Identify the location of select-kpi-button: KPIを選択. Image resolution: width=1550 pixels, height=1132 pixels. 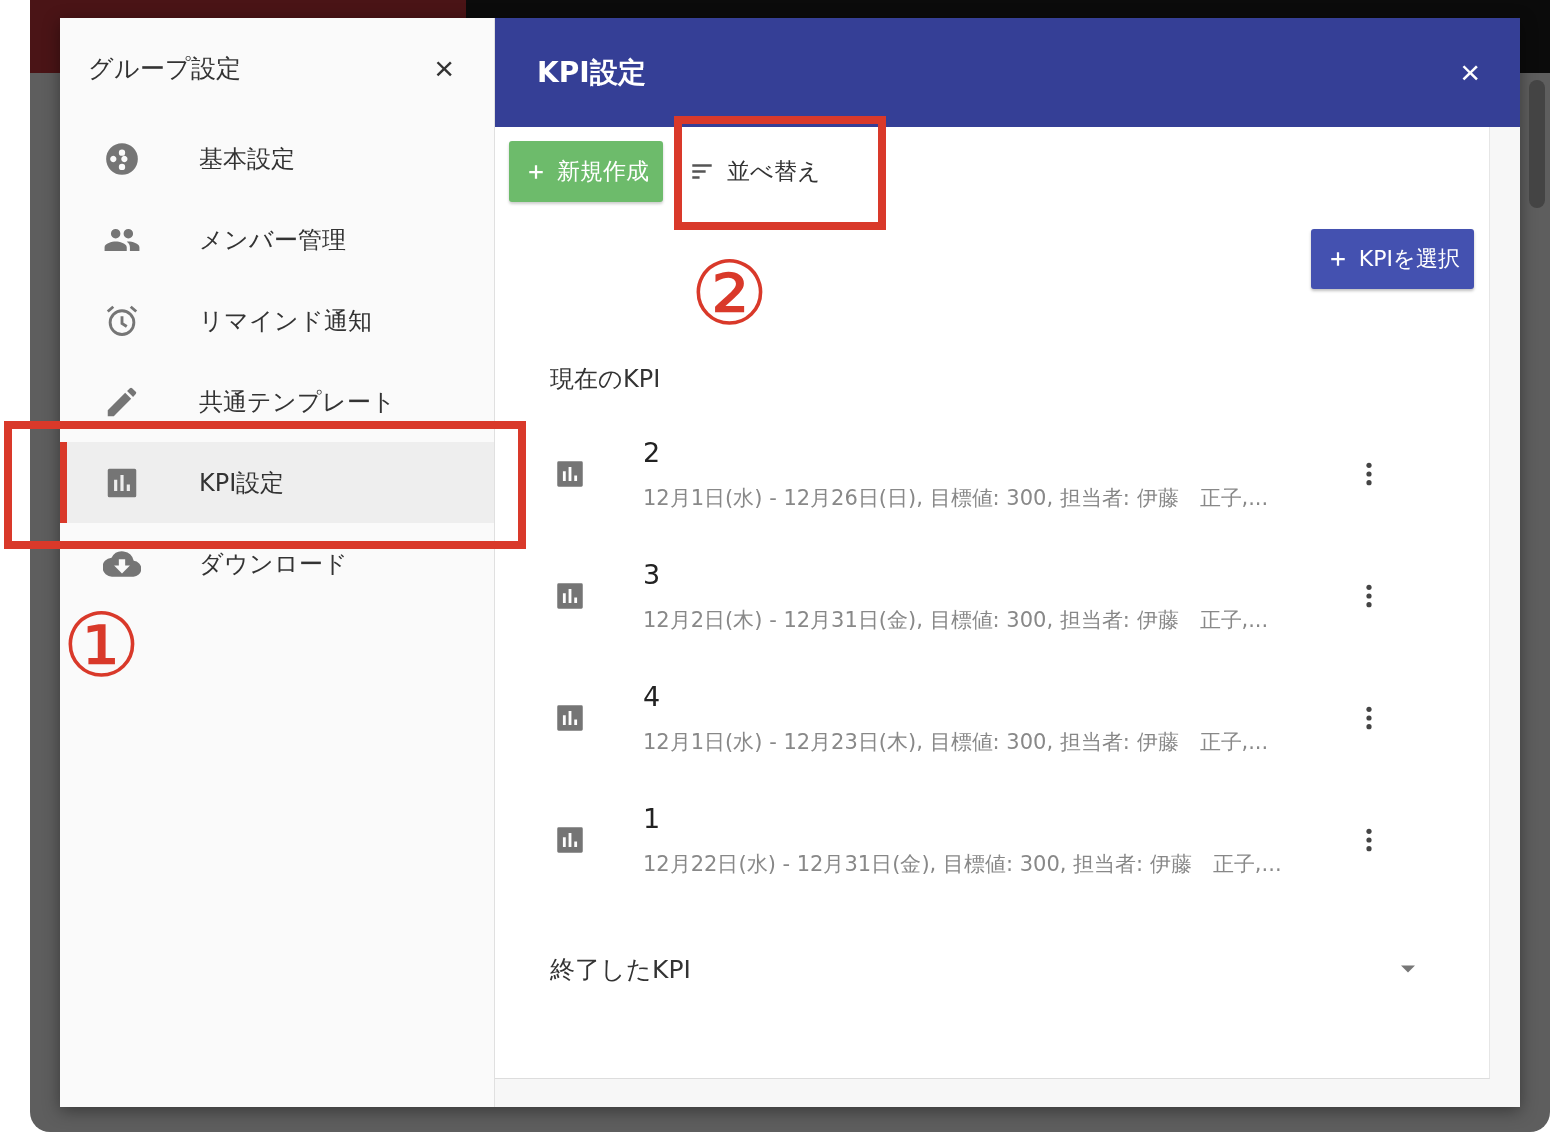
(1392, 259).